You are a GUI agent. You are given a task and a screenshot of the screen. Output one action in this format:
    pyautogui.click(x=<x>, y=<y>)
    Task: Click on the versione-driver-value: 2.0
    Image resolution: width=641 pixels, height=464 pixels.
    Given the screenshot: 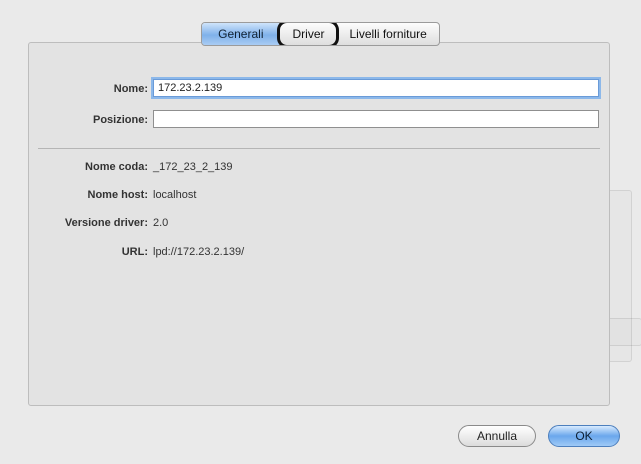 What is the action you would take?
    pyautogui.click(x=161, y=223)
    